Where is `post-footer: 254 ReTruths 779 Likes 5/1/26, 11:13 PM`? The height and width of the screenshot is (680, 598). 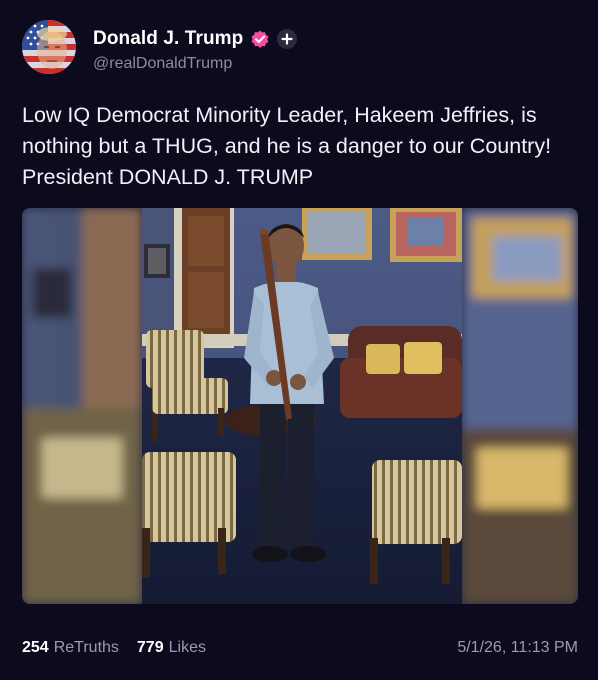
post-footer: 254 ReTruths 779 Likes 5/1/26, 11:13 PM is located at coordinates (300, 648).